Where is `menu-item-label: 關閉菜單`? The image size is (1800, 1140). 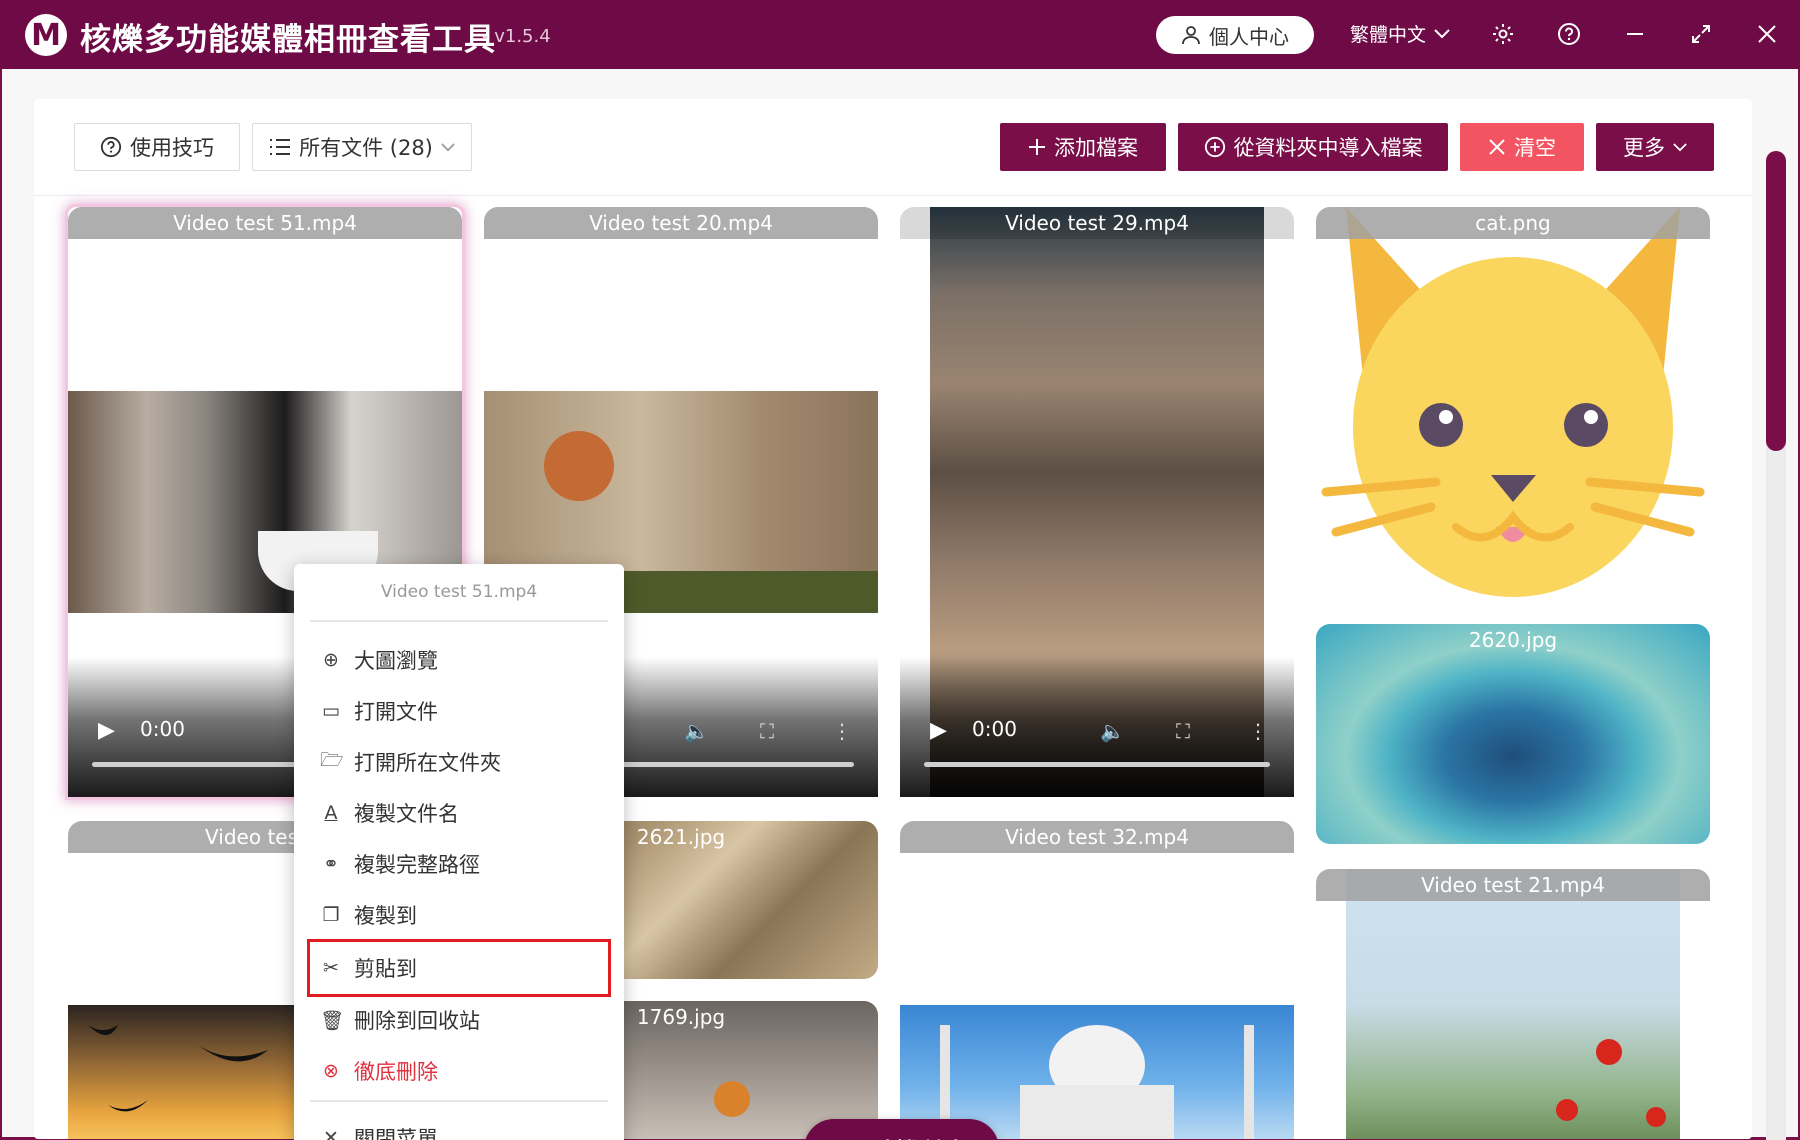 menu-item-label: 關閉菜單 is located at coordinates (396, 1133).